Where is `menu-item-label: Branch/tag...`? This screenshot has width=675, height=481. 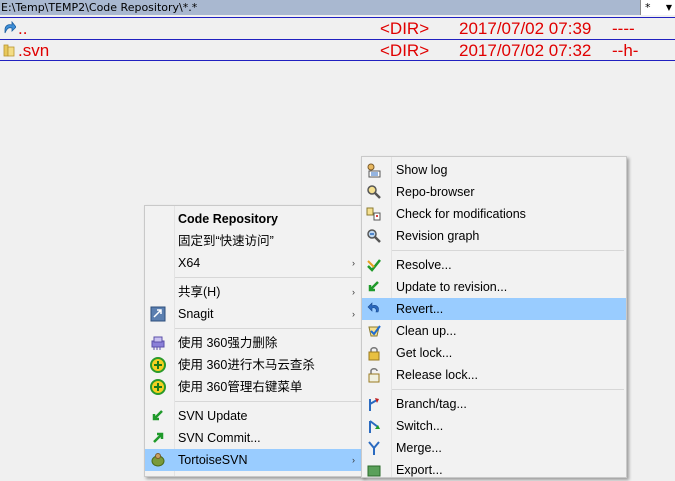 menu-item-label: Branch/tag... is located at coordinates (431, 404).